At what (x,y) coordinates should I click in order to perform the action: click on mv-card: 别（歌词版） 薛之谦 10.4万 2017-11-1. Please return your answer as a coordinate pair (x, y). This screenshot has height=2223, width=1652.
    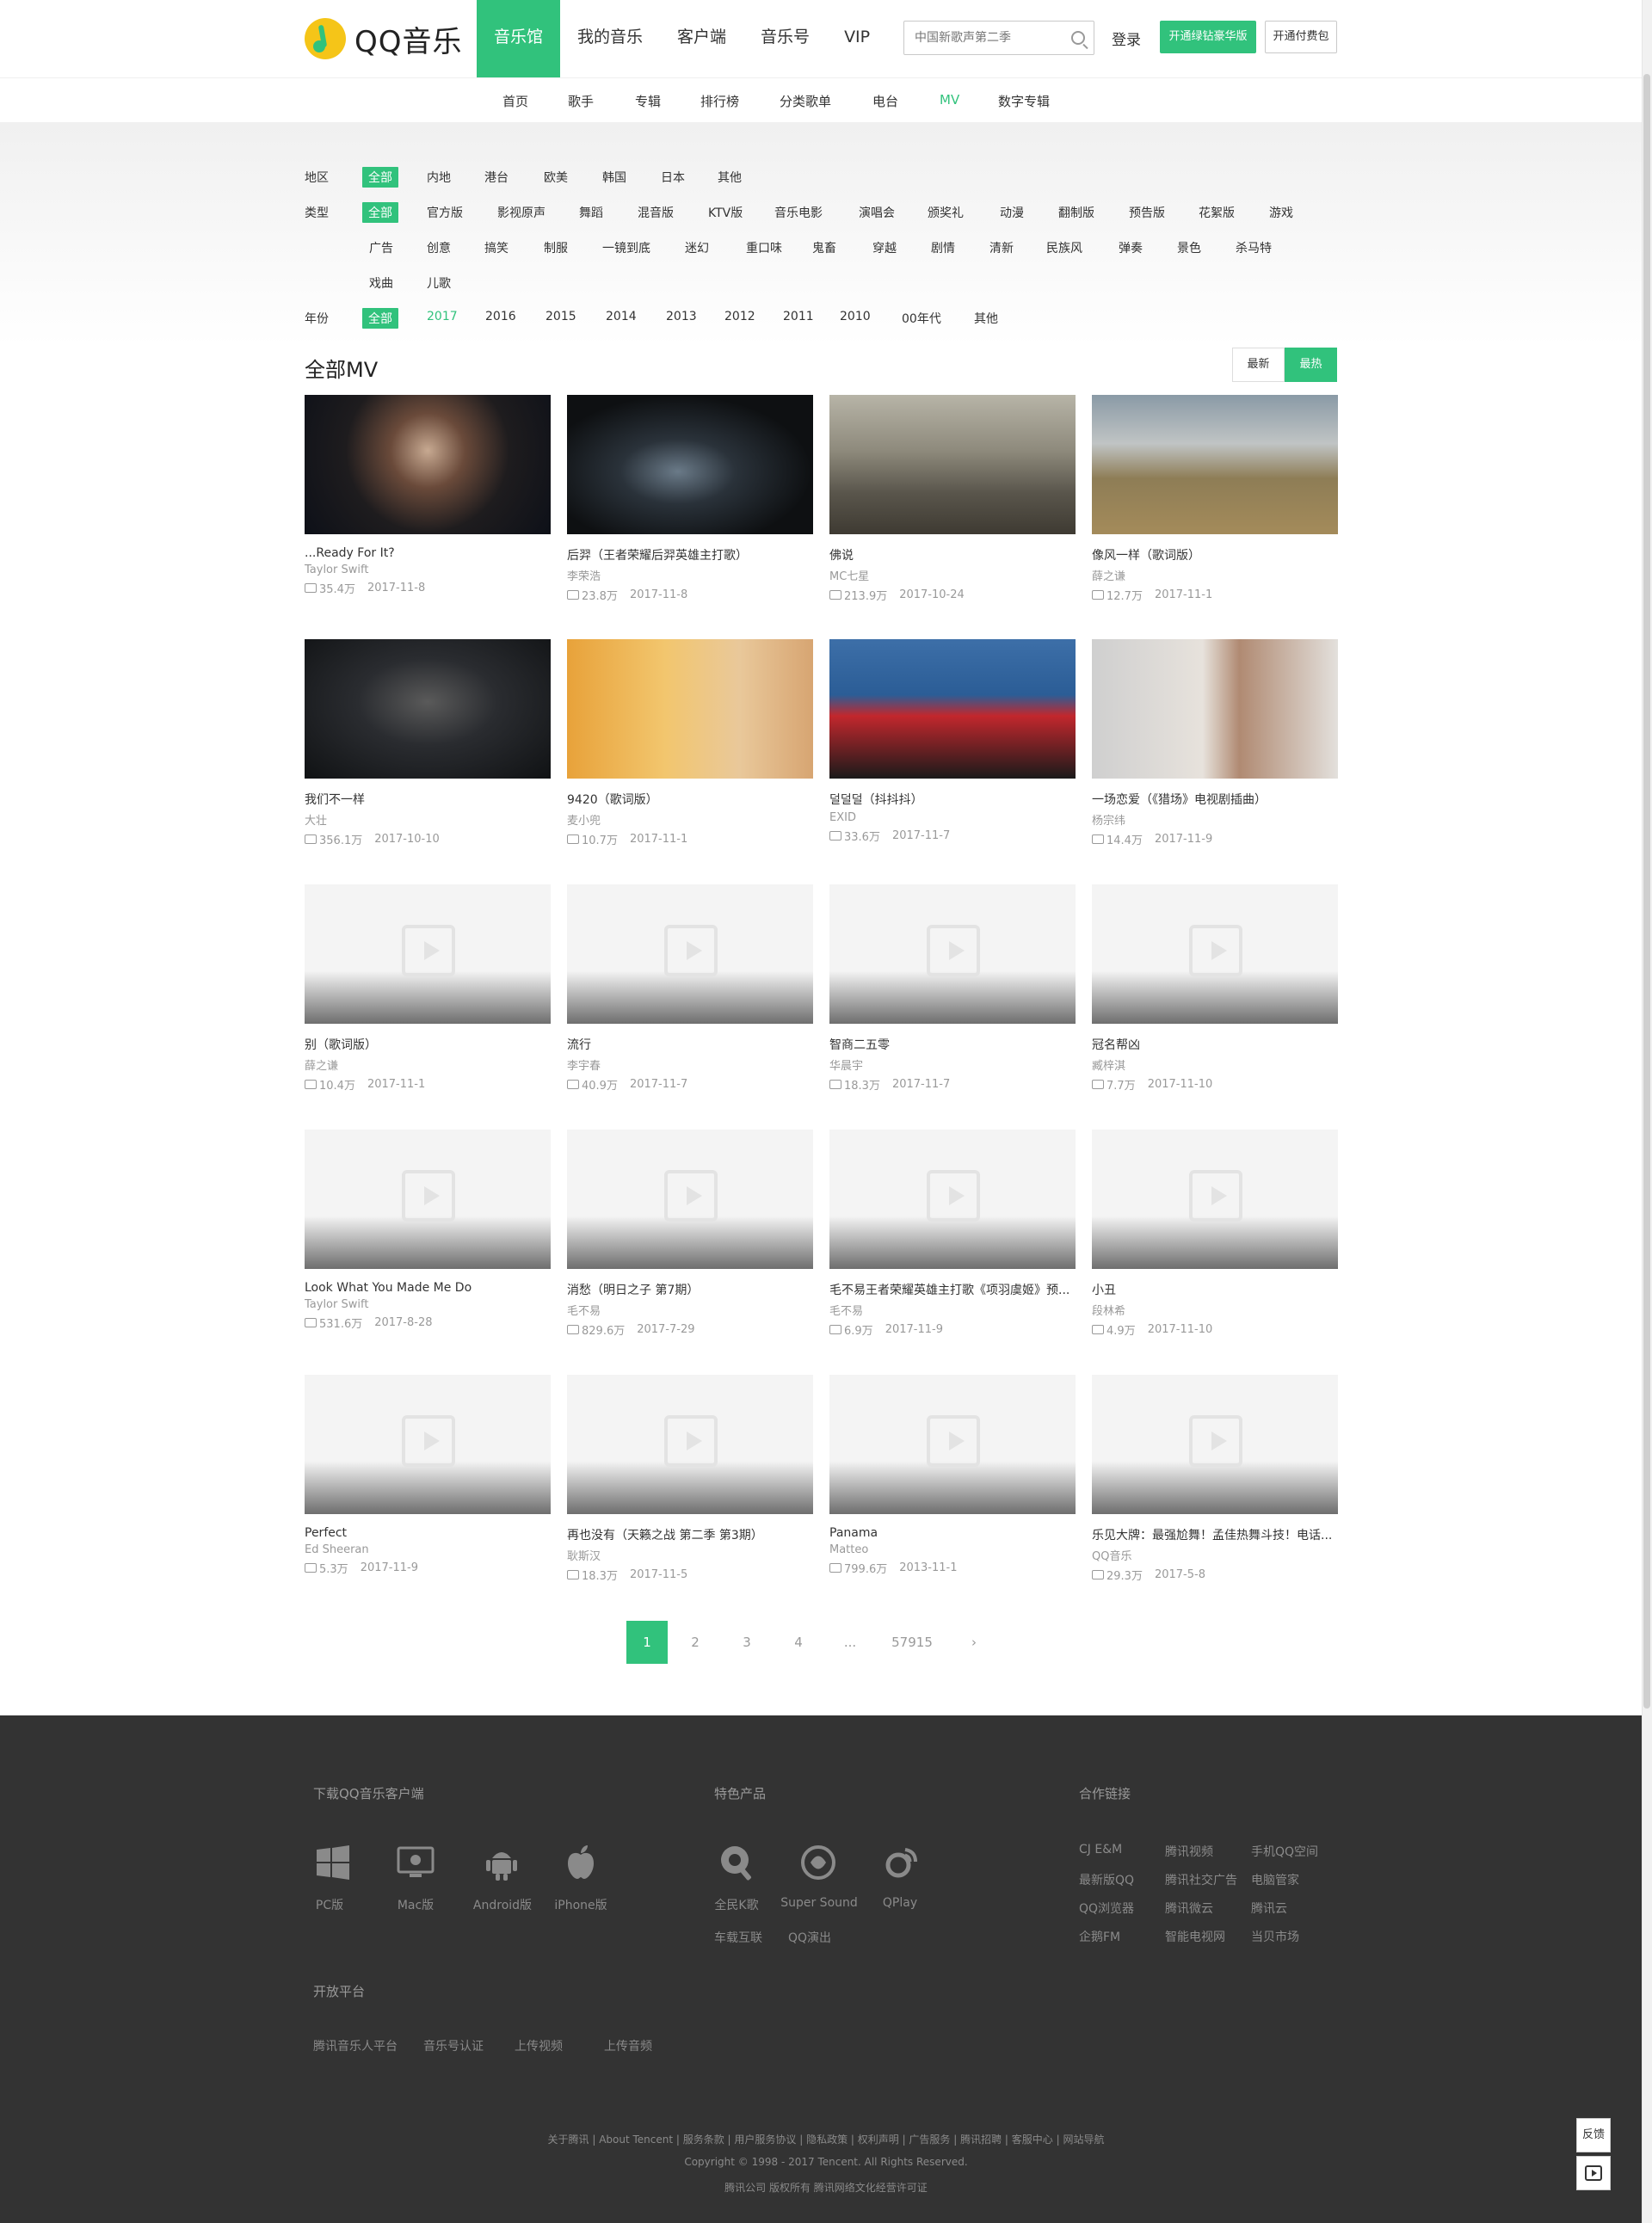
    Looking at the image, I should click on (428, 992).